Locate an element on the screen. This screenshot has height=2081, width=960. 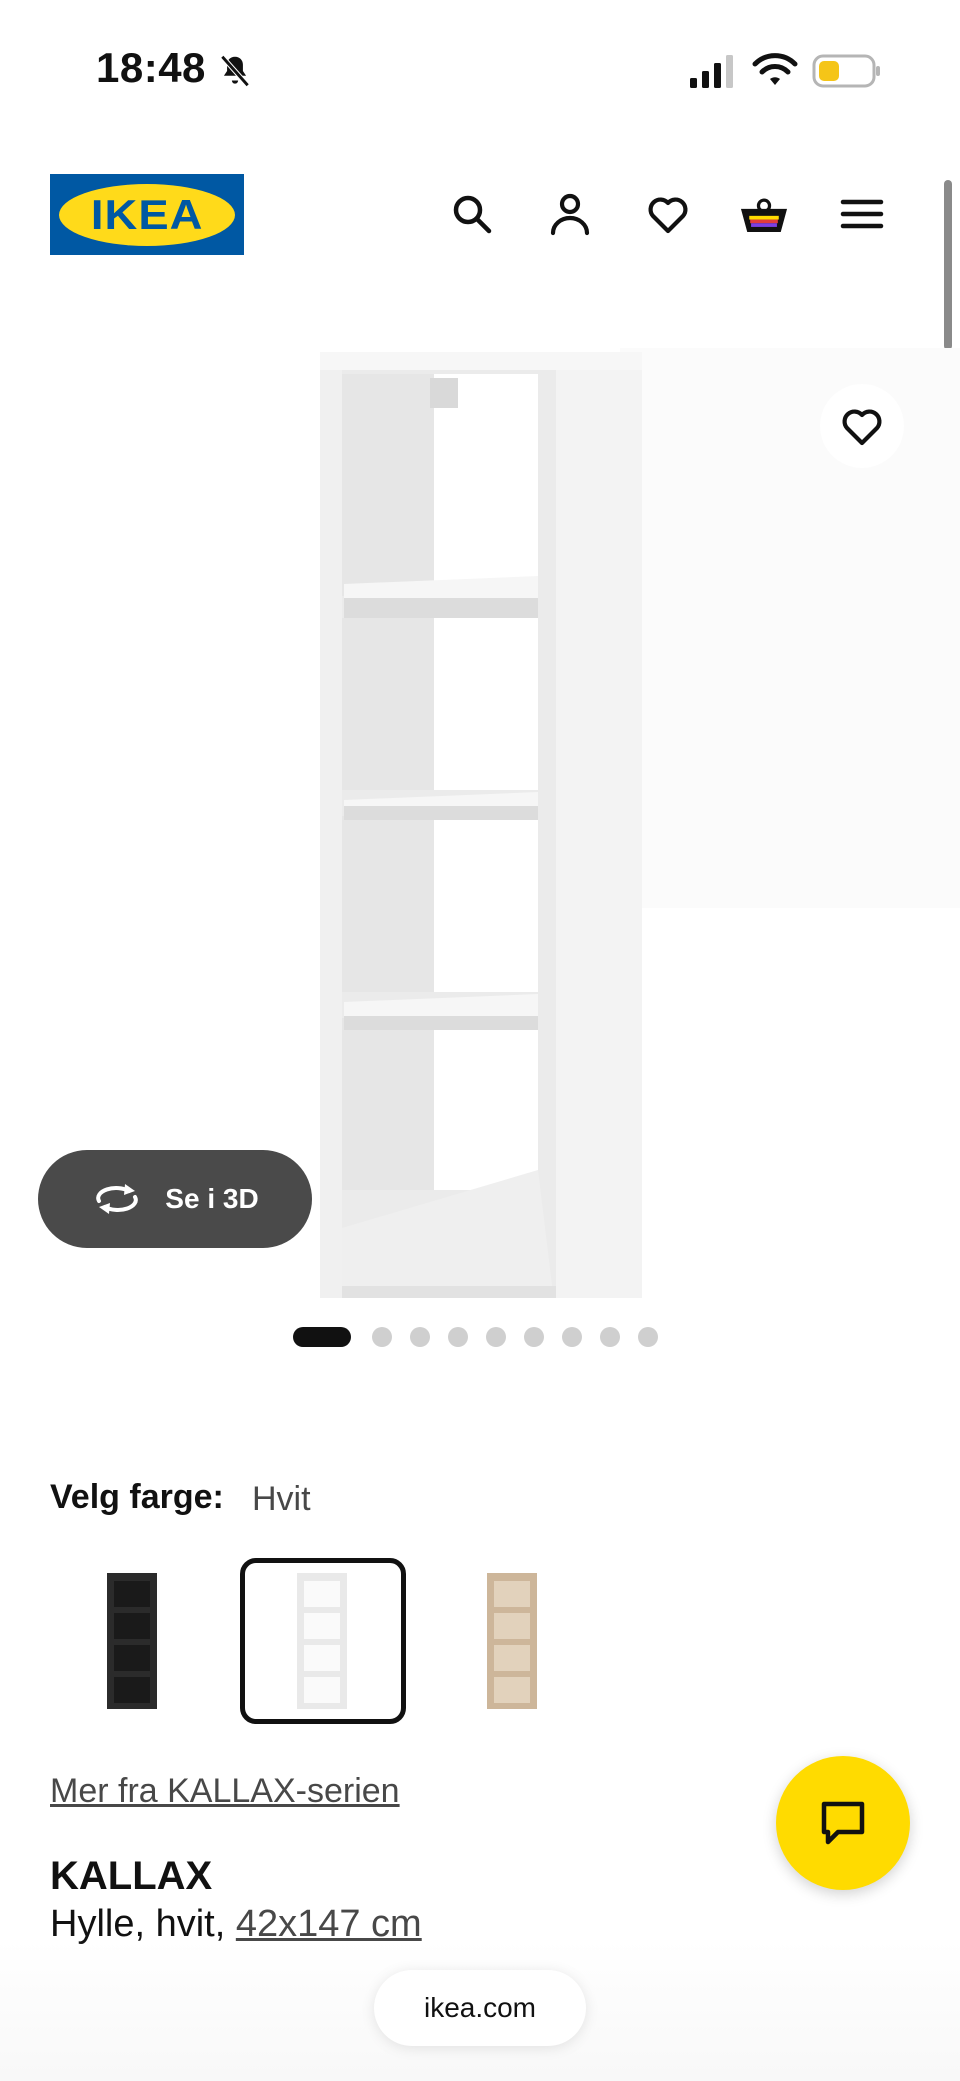
white-shelf-thumbnail is located at coordinates (322, 1641).